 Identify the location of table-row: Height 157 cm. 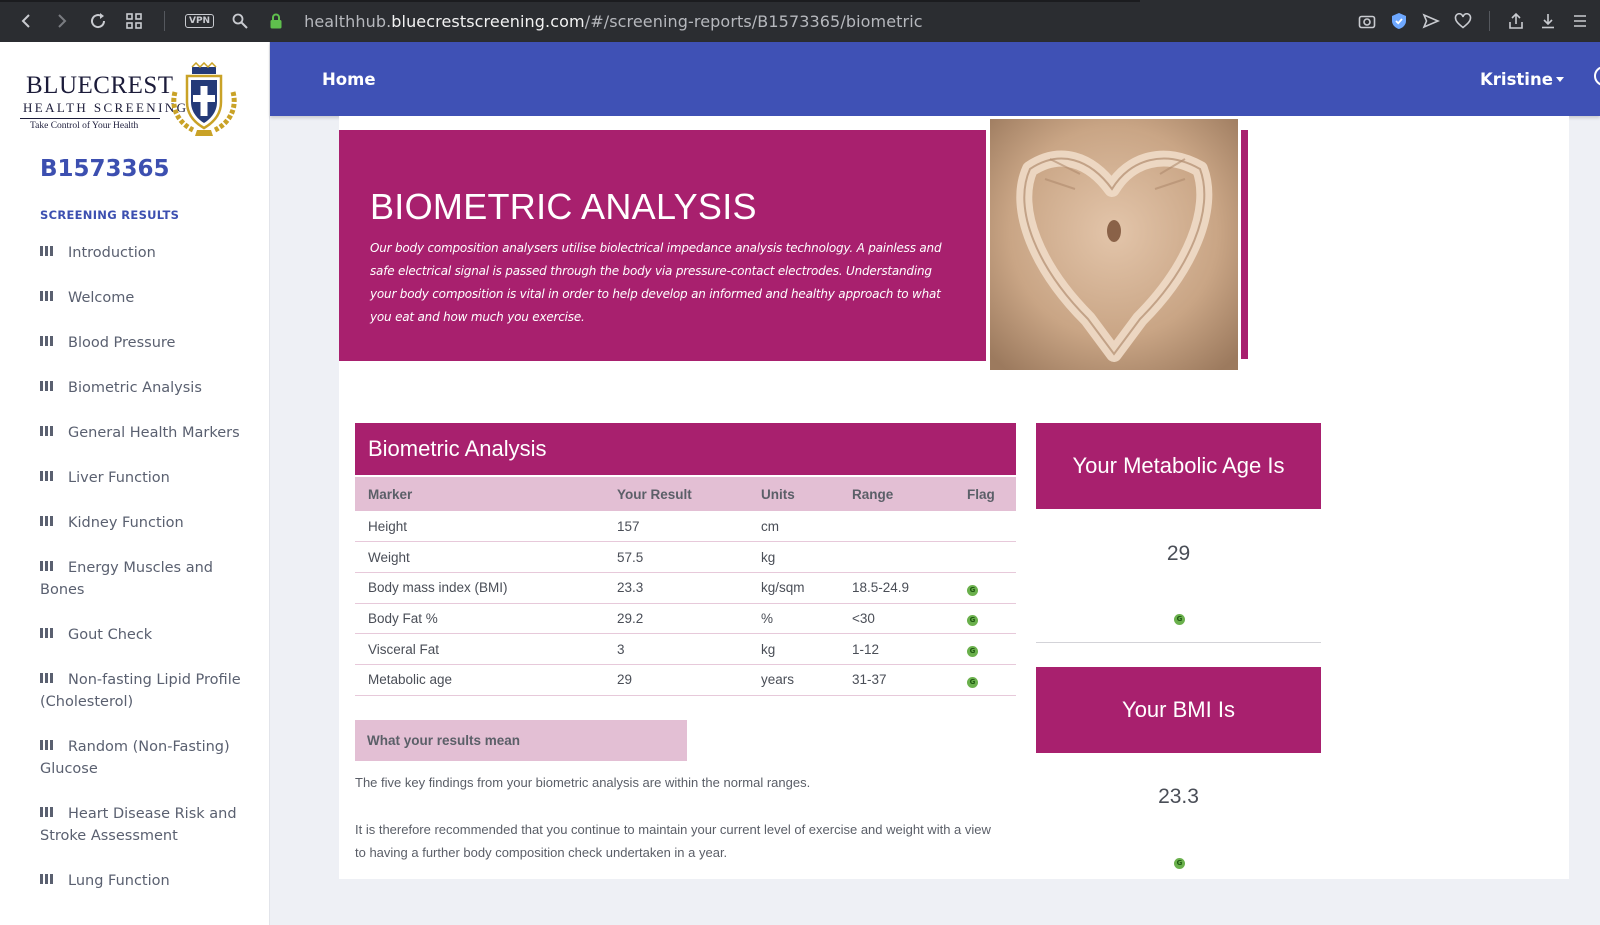
(685, 527).